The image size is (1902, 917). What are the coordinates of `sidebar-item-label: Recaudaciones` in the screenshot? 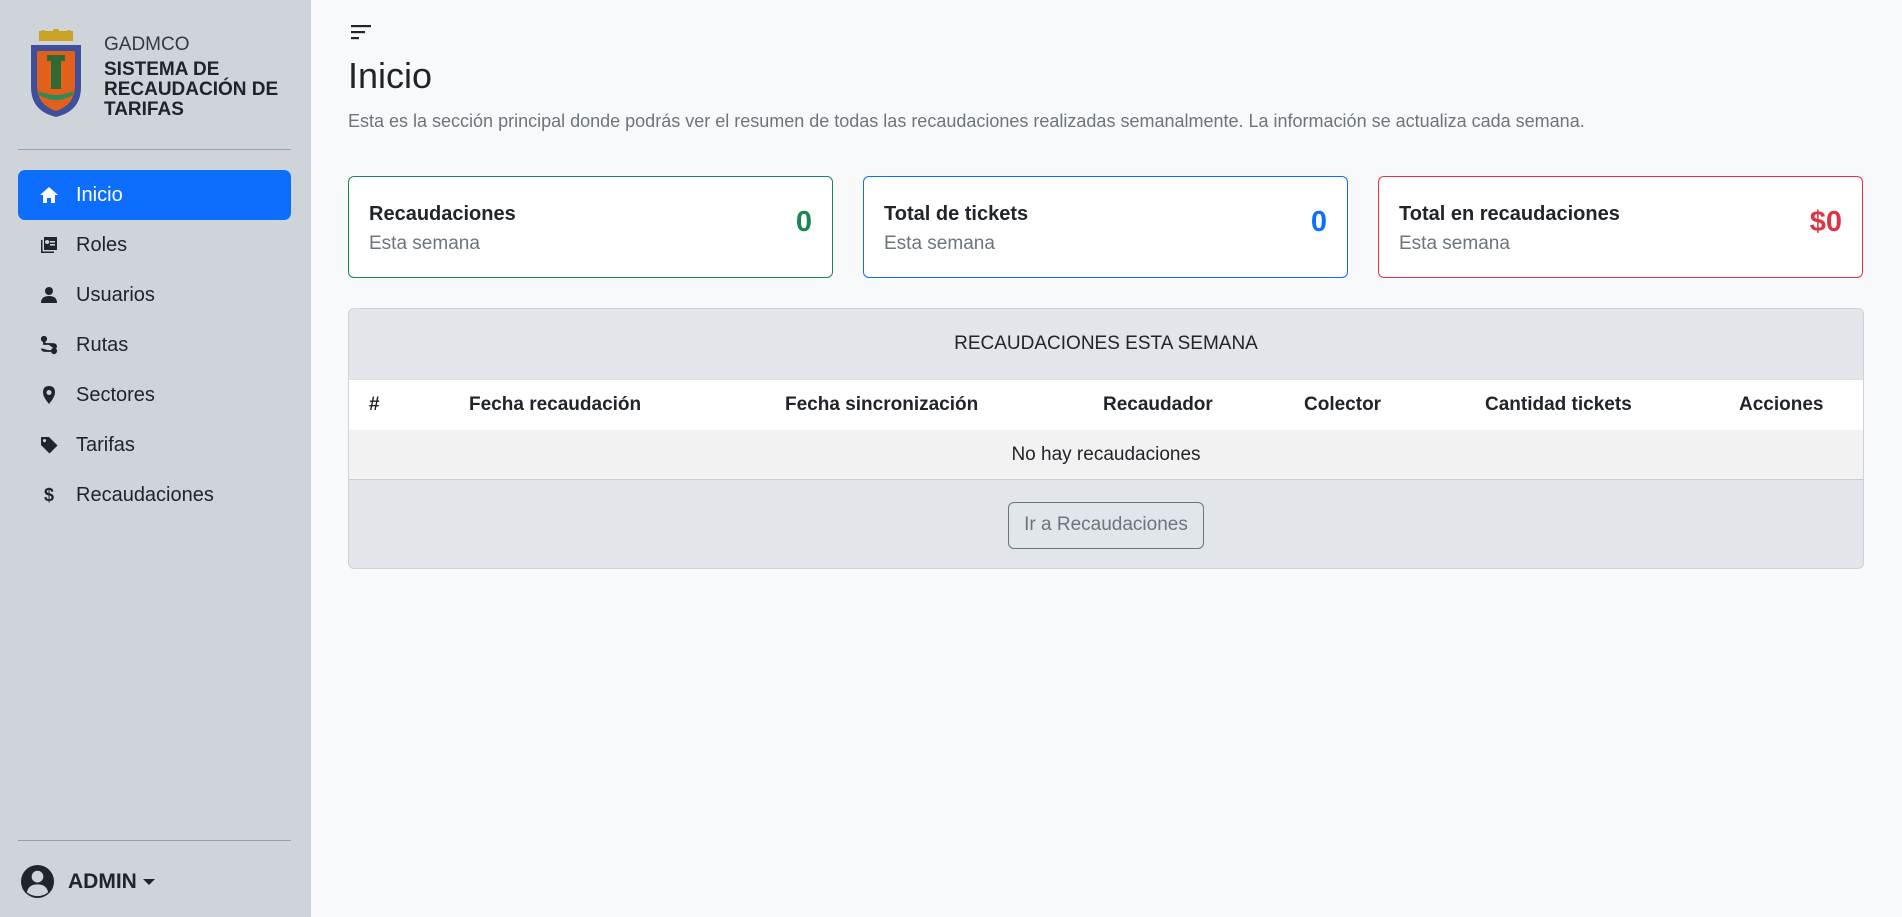 It's located at (145, 494).